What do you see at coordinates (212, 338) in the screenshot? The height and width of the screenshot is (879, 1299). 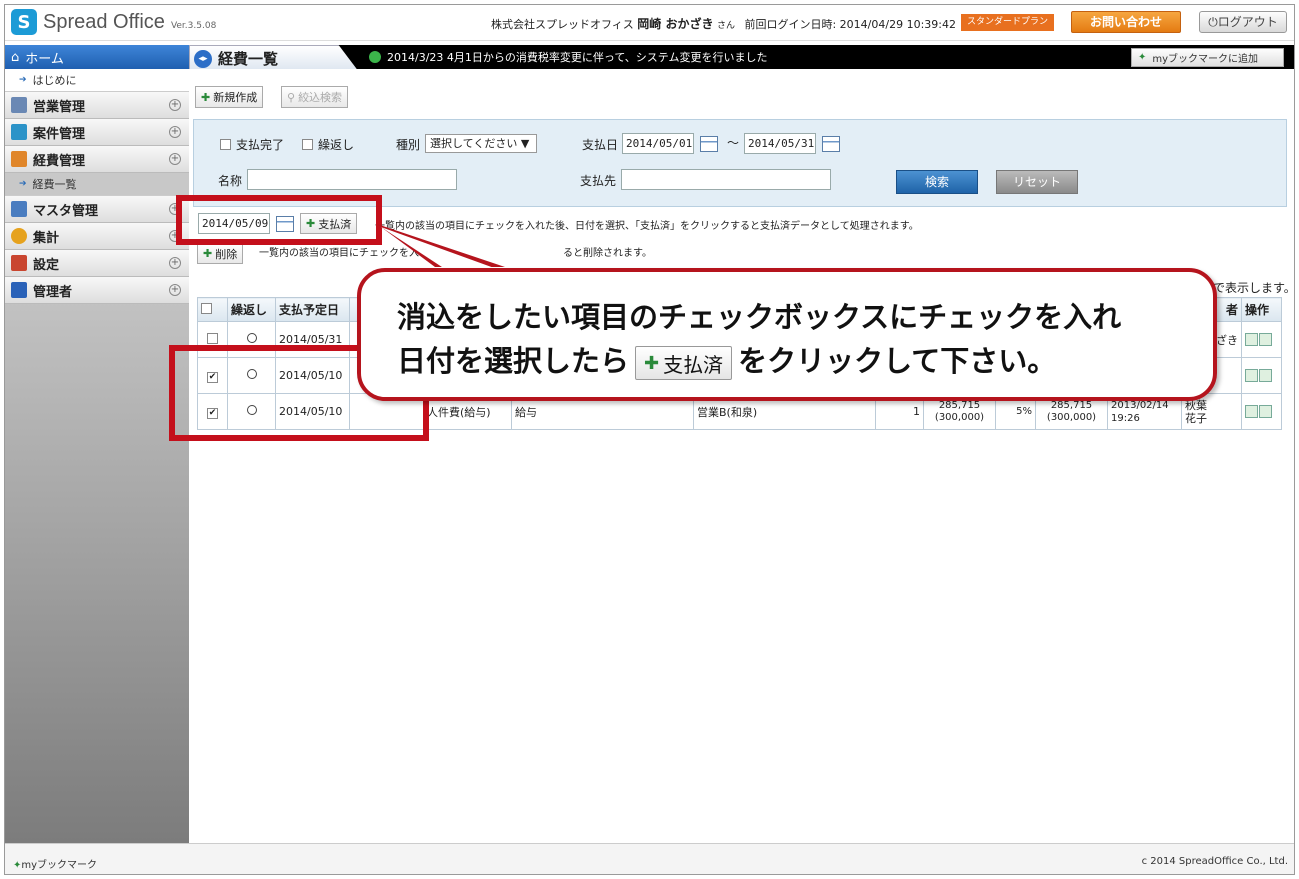 I see `row-checkbox` at bounding box center [212, 338].